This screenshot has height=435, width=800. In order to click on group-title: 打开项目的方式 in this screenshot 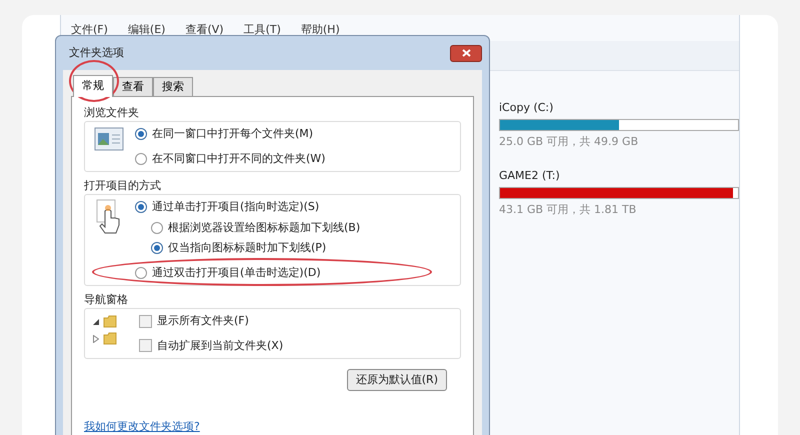, I will do `click(123, 186)`.